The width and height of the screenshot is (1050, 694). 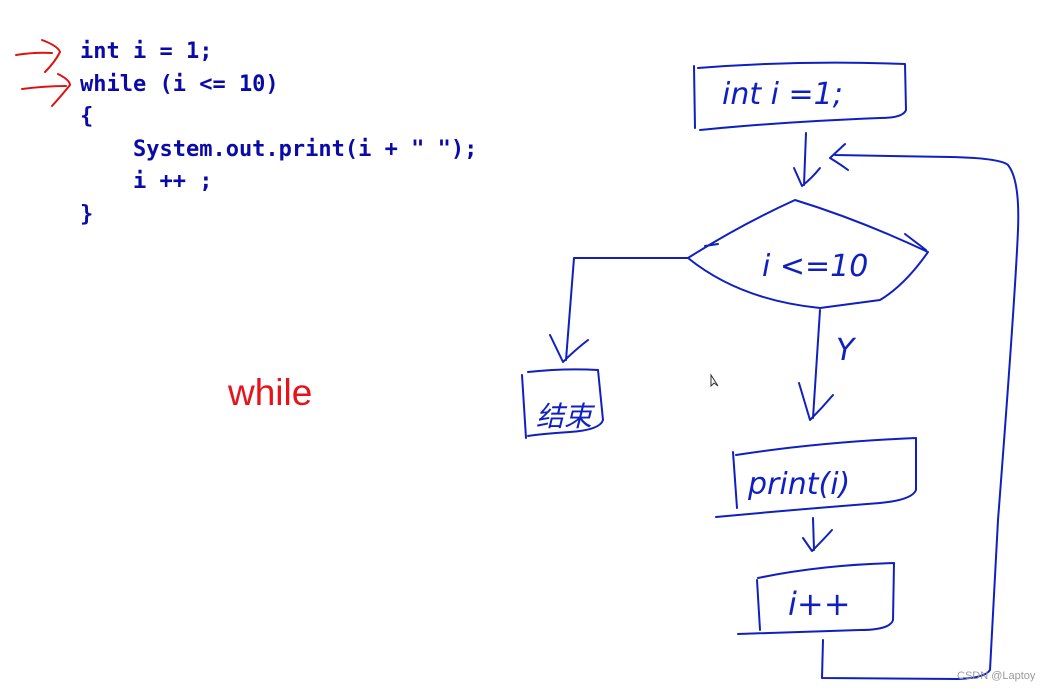 What do you see at coordinates (566, 416) in the screenshot?
I see `end-label: 结束` at bounding box center [566, 416].